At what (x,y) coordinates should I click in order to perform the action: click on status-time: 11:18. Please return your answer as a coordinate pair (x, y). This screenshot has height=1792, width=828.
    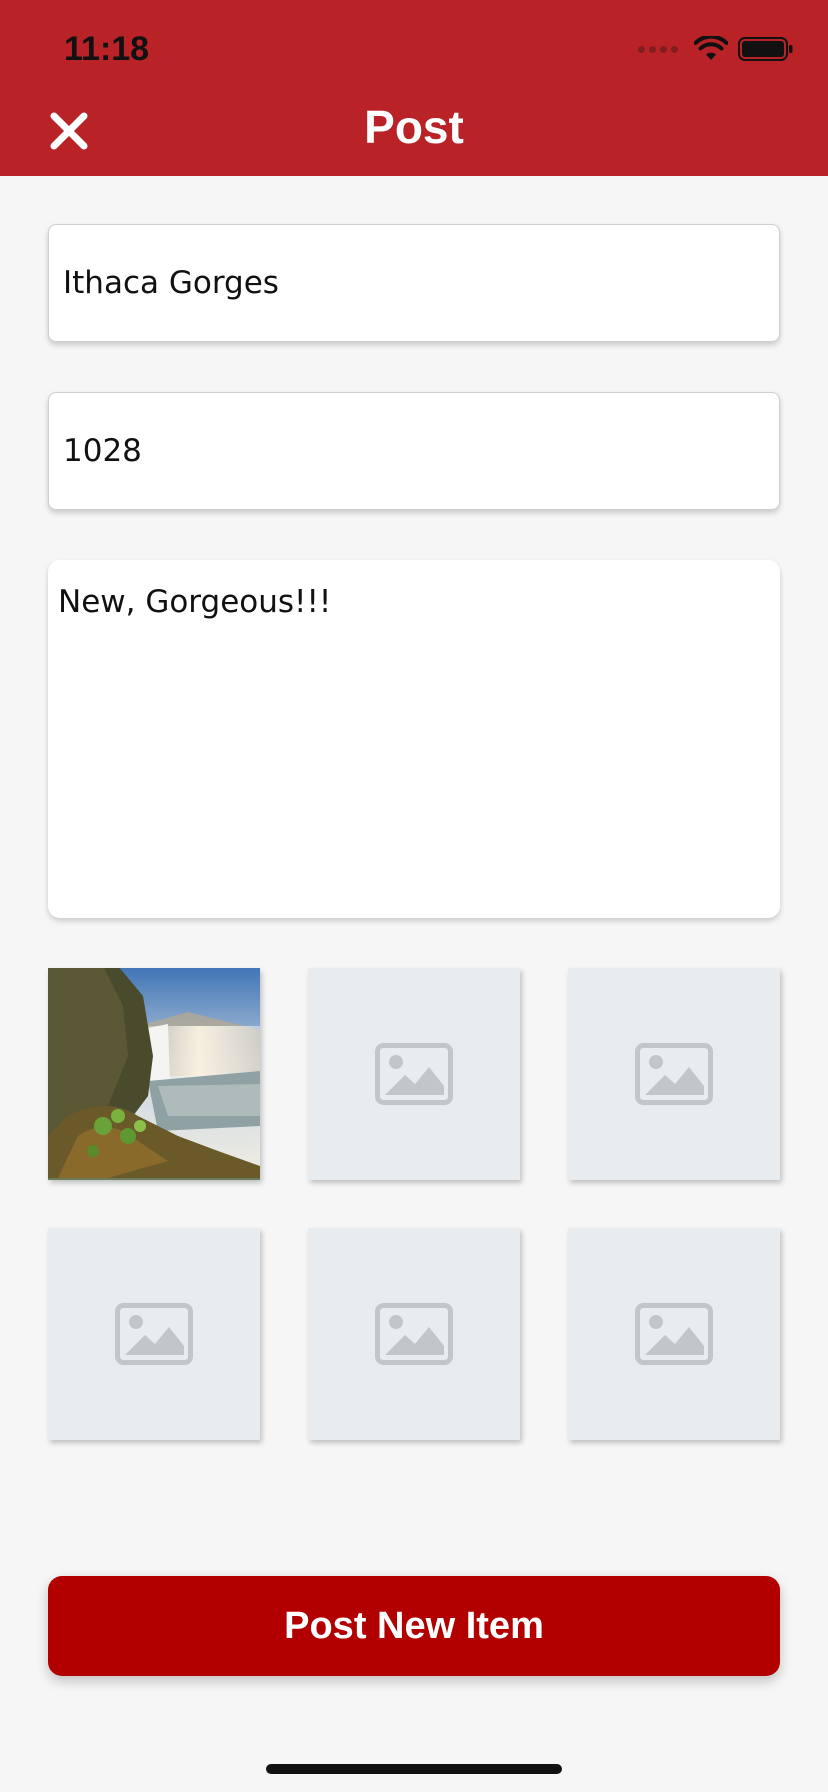
    Looking at the image, I should click on (107, 49).